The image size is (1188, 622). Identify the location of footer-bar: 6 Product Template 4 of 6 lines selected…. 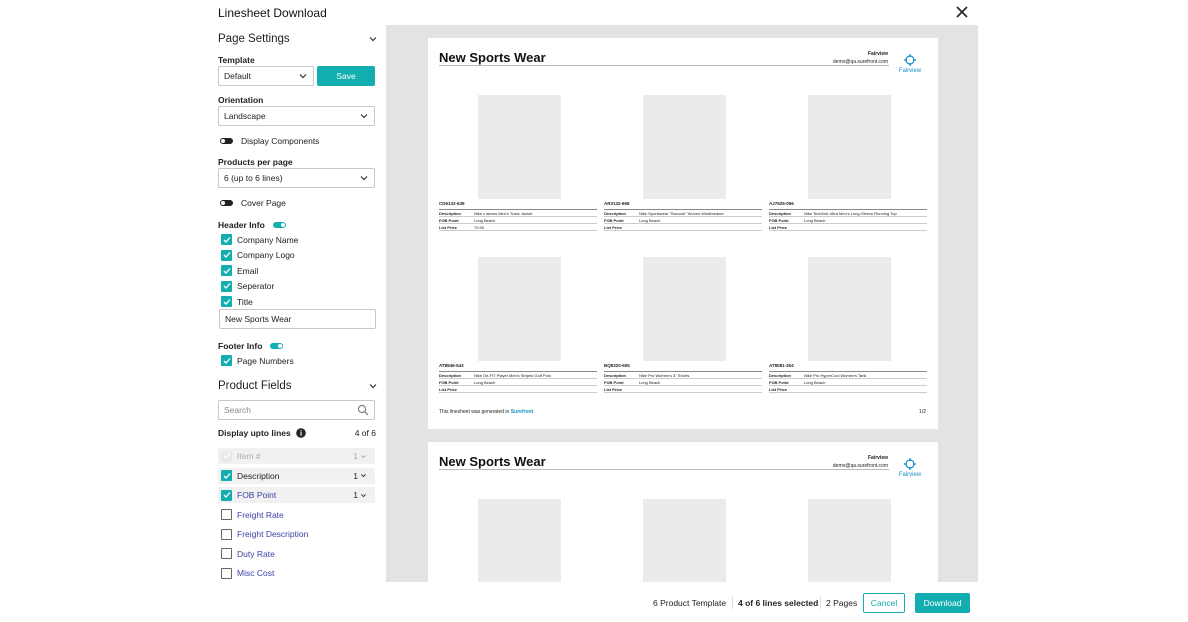
(591, 602).